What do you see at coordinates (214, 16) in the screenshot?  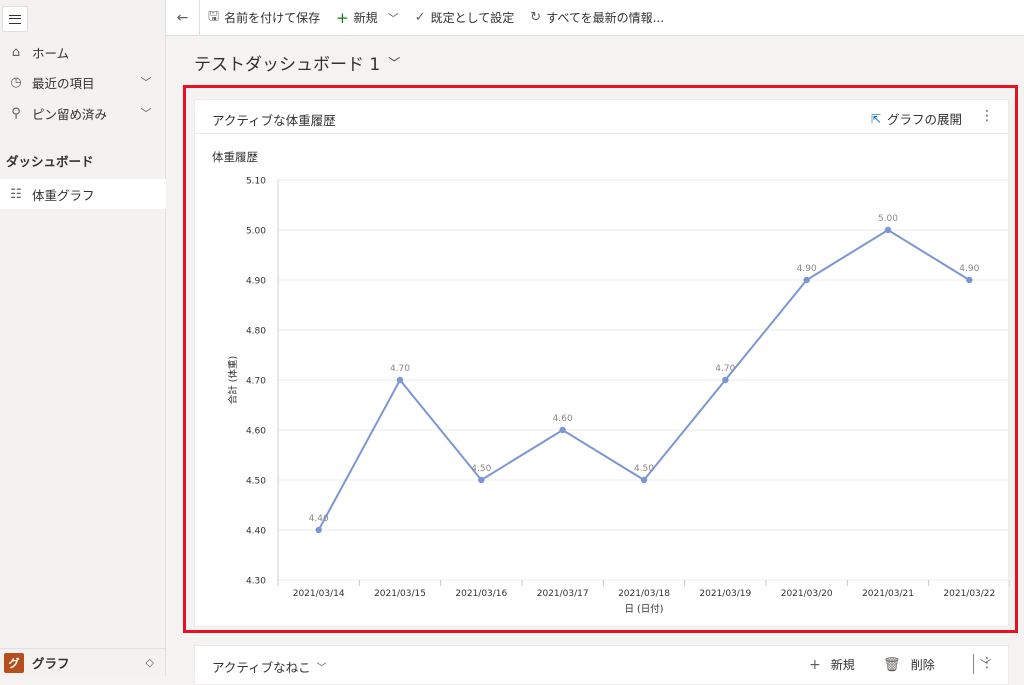 I see `save-as-icon: 🖫` at bounding box center [214, 16].